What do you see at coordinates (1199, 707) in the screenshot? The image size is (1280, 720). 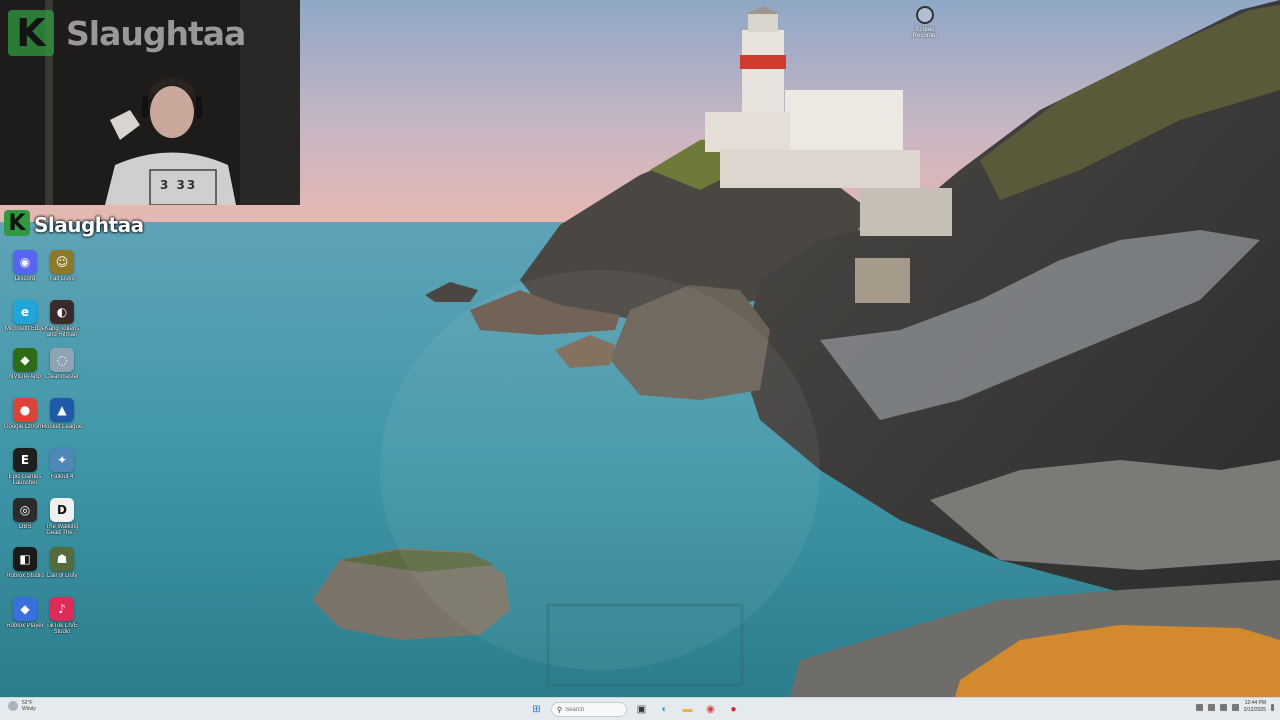 I see `chevron-up-icon` at bounding box center [1199, 707].